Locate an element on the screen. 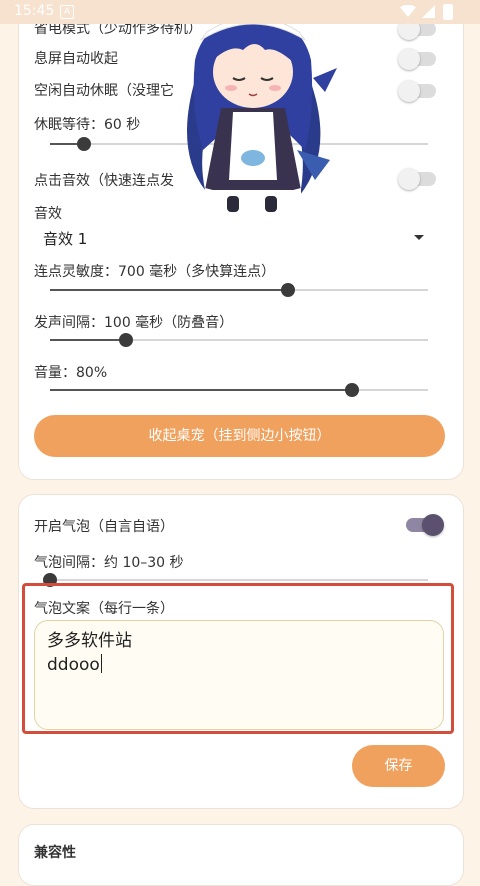 This screenshot has height=886, width=480. collapse-pet-button: 收起桌宠（挂到侧边小按钮） is located at coordinates (239, 436).